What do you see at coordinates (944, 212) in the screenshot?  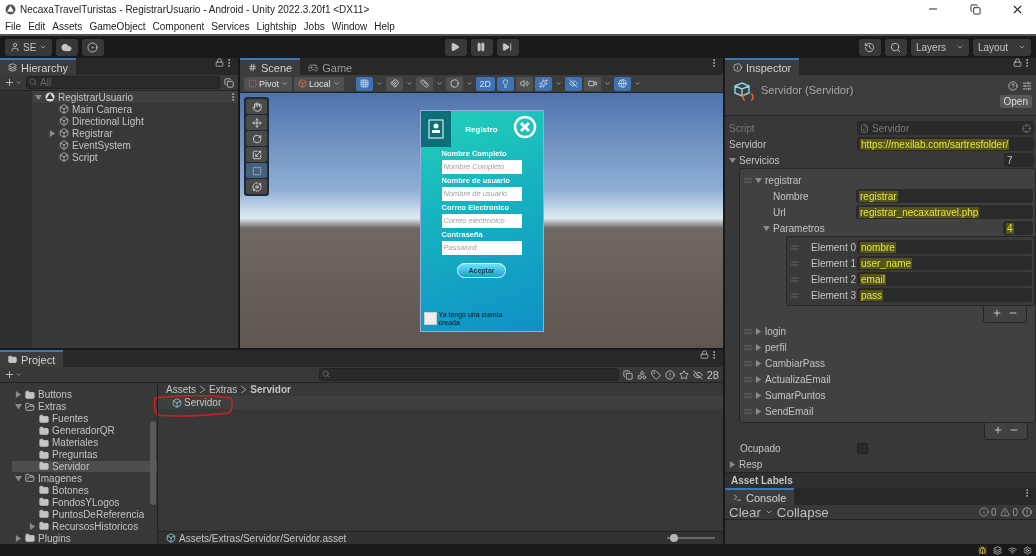 I see `text-field: registrar_necaxatravel.php` at bounding box center [944, 212].